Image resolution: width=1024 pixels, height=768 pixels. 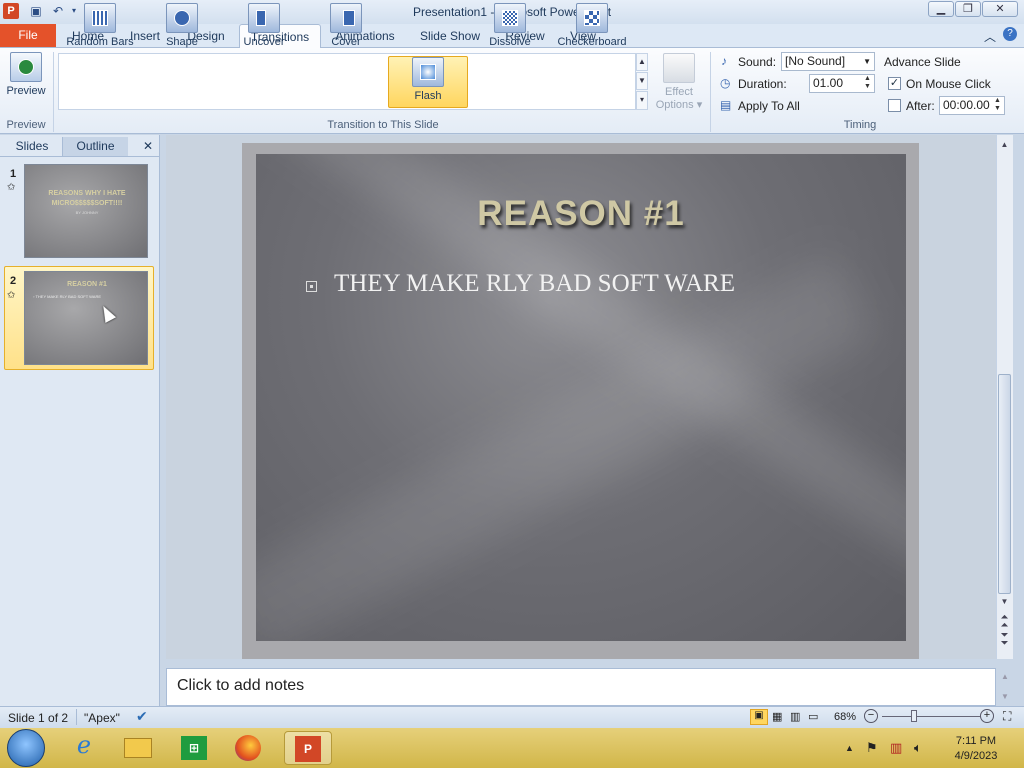 I want to click on help-icon: ?, so click(x=1010, y=34).